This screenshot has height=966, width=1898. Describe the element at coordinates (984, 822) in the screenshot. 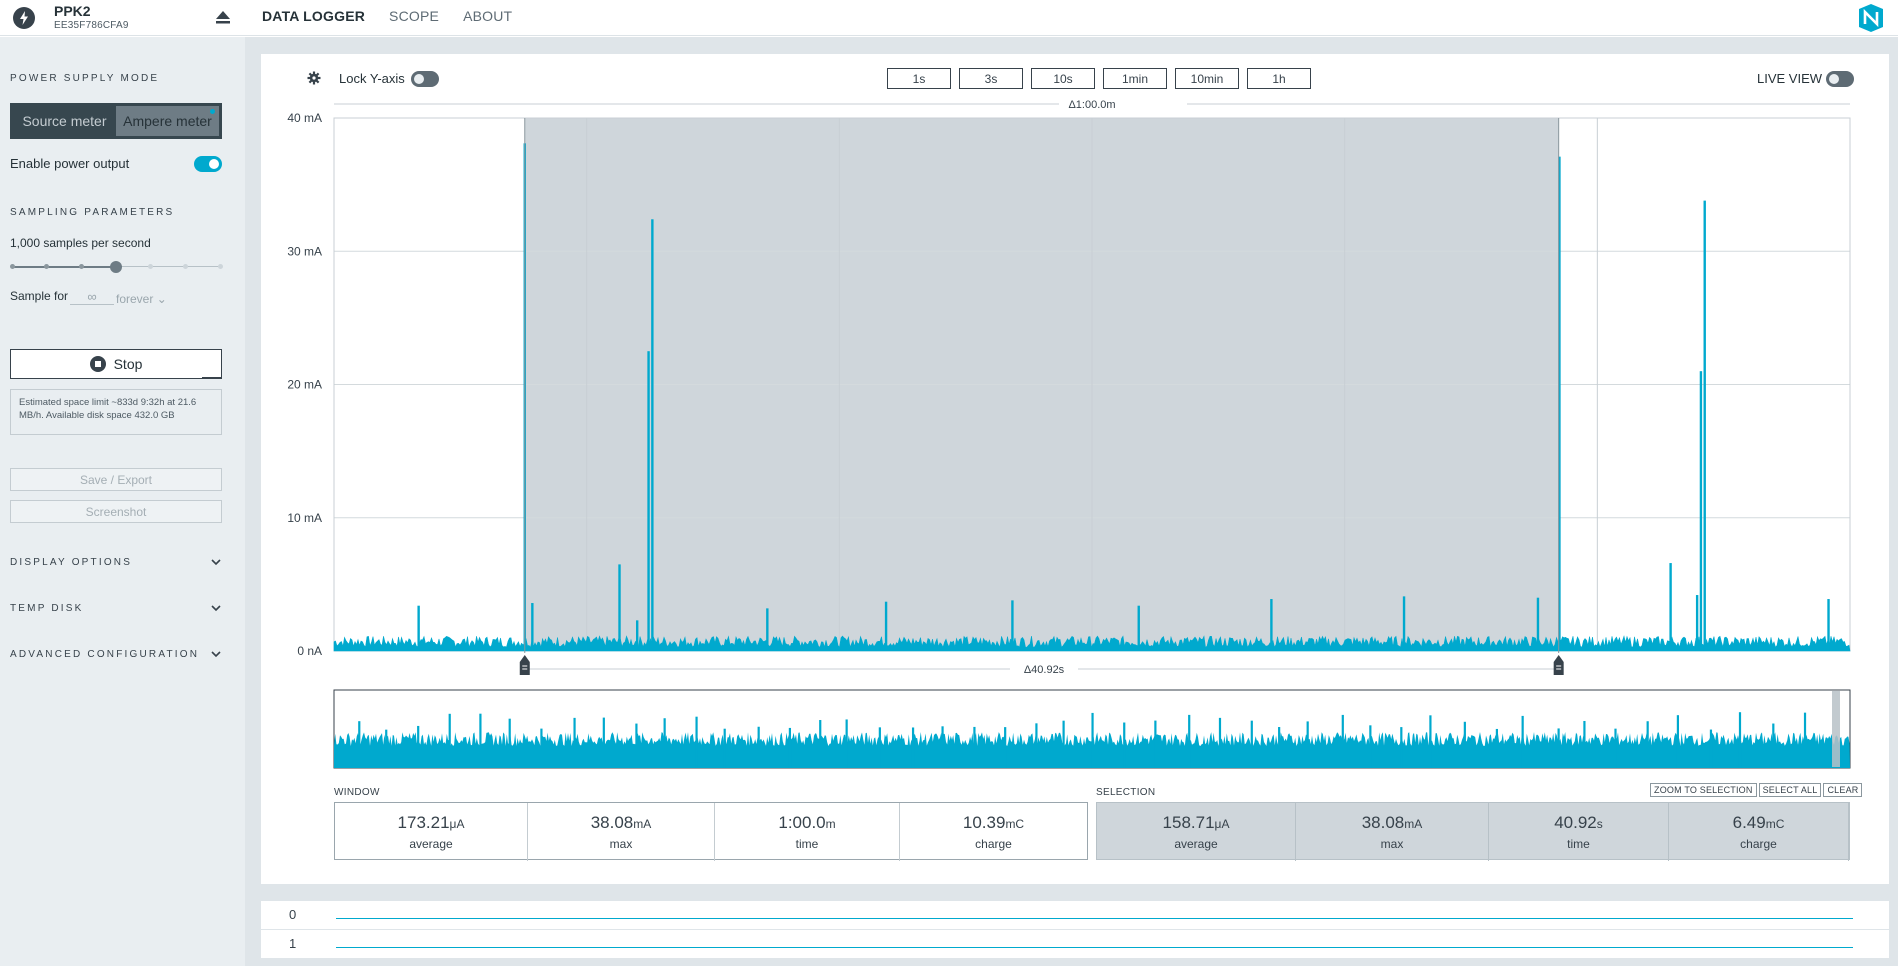

I see `window-charge-value: 10.39` at that location.